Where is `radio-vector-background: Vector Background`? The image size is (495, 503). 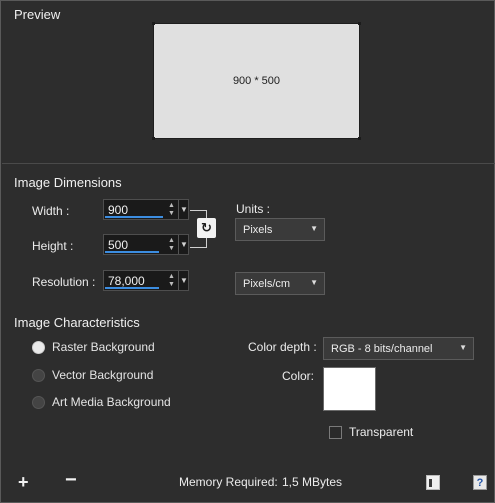 radio-vector-background: Vector Background is located at coordinates (92, 375).